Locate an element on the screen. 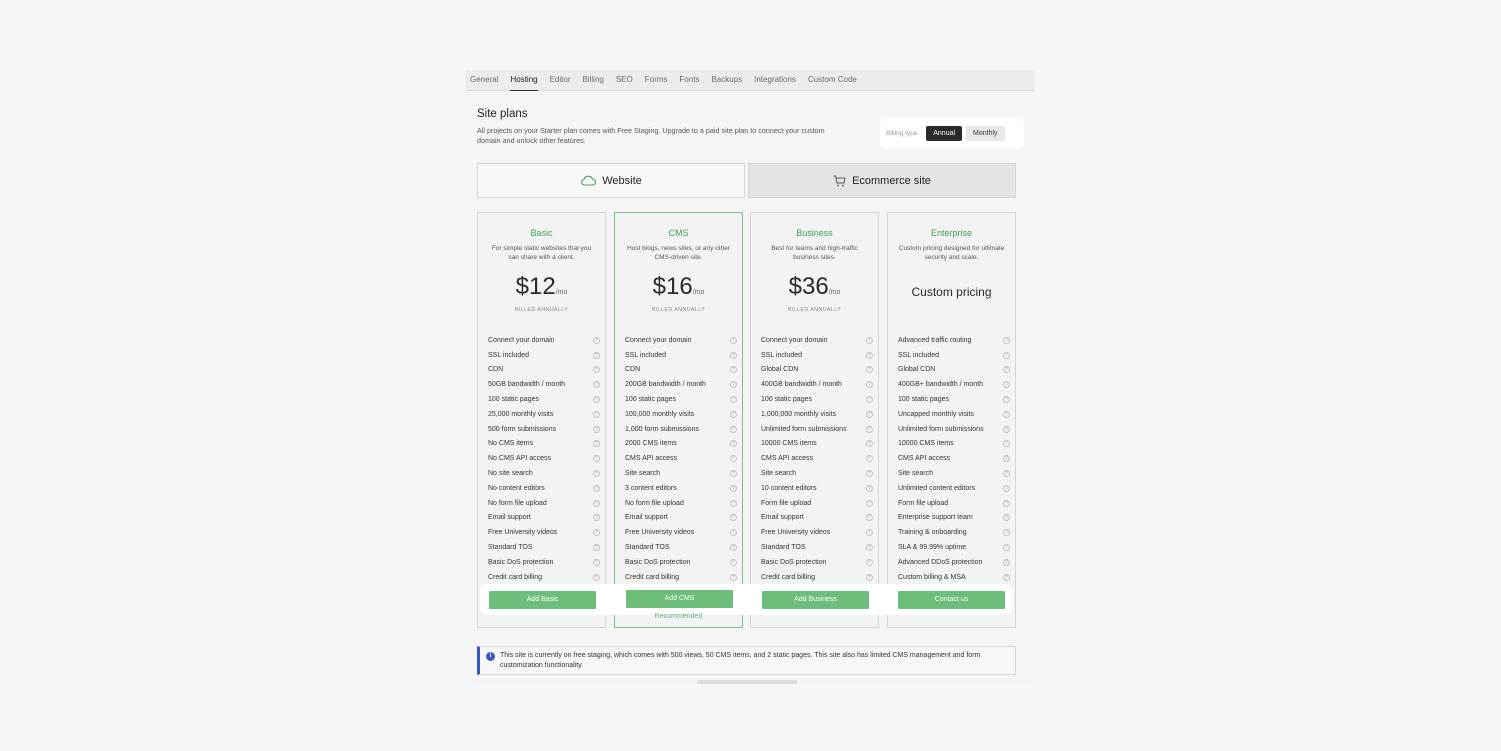 This screenshot has height=751, width=1501. add-business-button: Add Business is located at coordinates (815, 600).